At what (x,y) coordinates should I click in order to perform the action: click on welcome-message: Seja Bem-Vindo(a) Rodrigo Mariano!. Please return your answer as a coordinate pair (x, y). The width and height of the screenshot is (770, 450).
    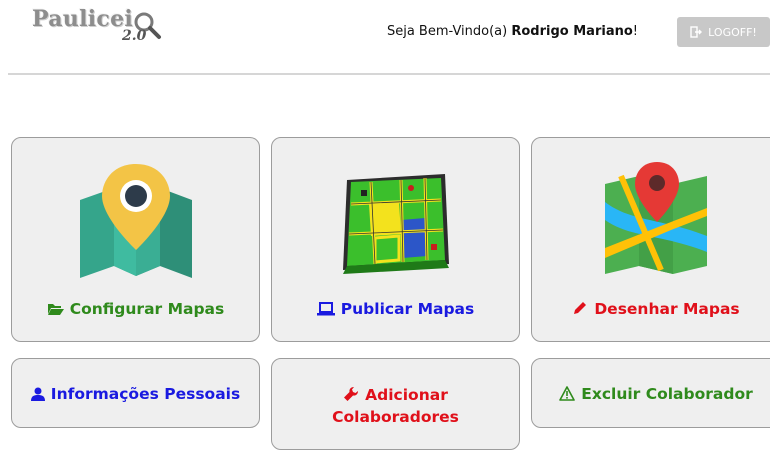
    Looking at the image, I should click on (512, 31).